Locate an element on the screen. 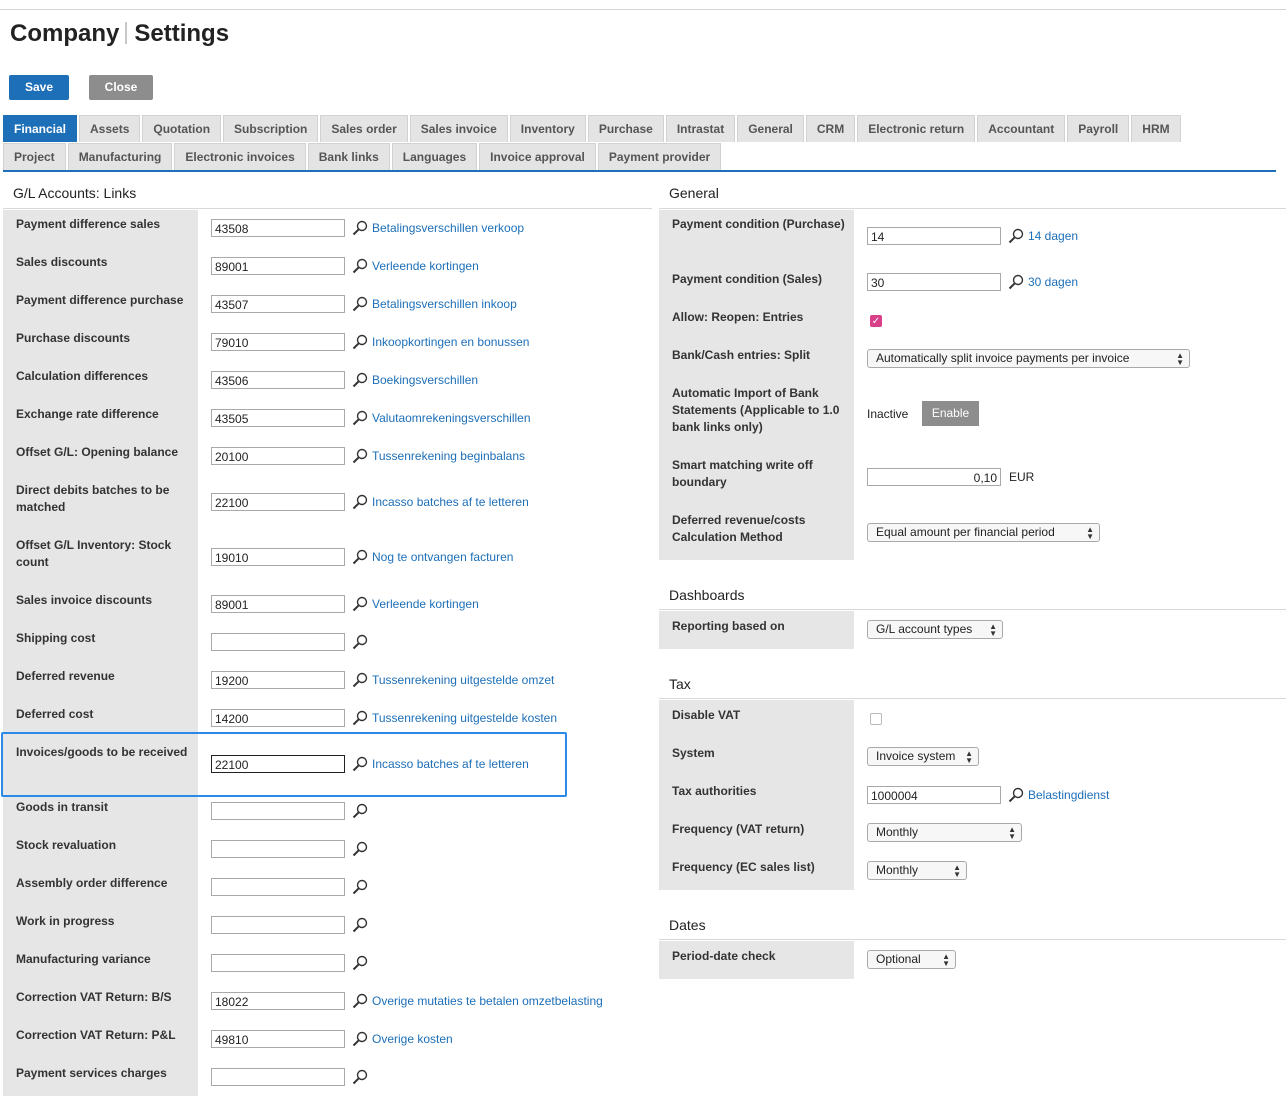 The image size is (1286, 1119). tab-purchase: Purchase is located at coordinates (625, 128).